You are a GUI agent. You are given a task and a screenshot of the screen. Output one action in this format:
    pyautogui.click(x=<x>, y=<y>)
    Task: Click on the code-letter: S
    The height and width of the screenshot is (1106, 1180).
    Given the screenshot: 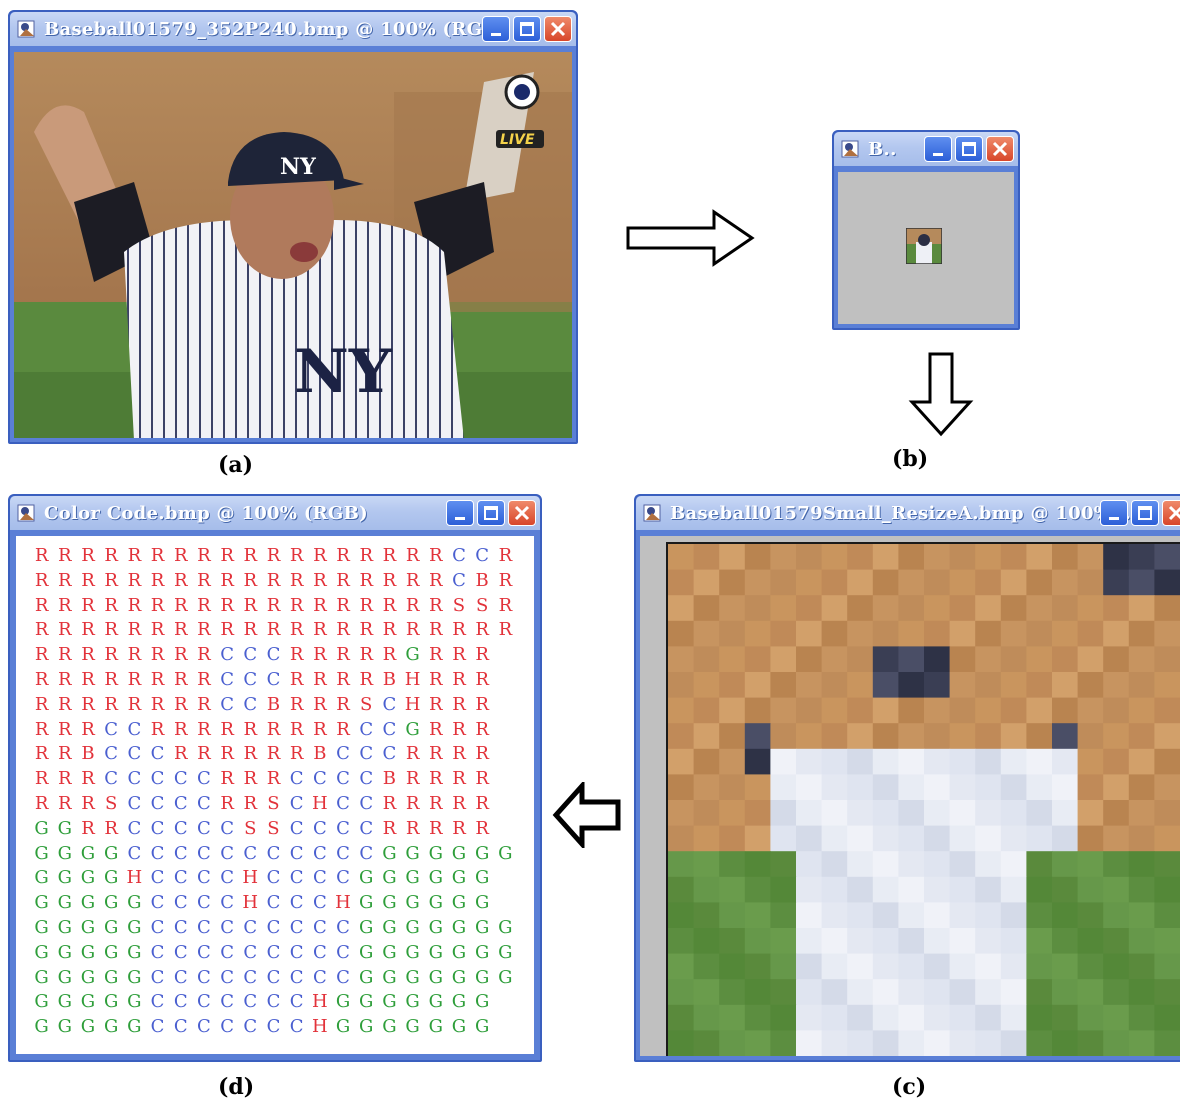 What is the action you would take?
    pyautogui.click(x=482, y=605)
    